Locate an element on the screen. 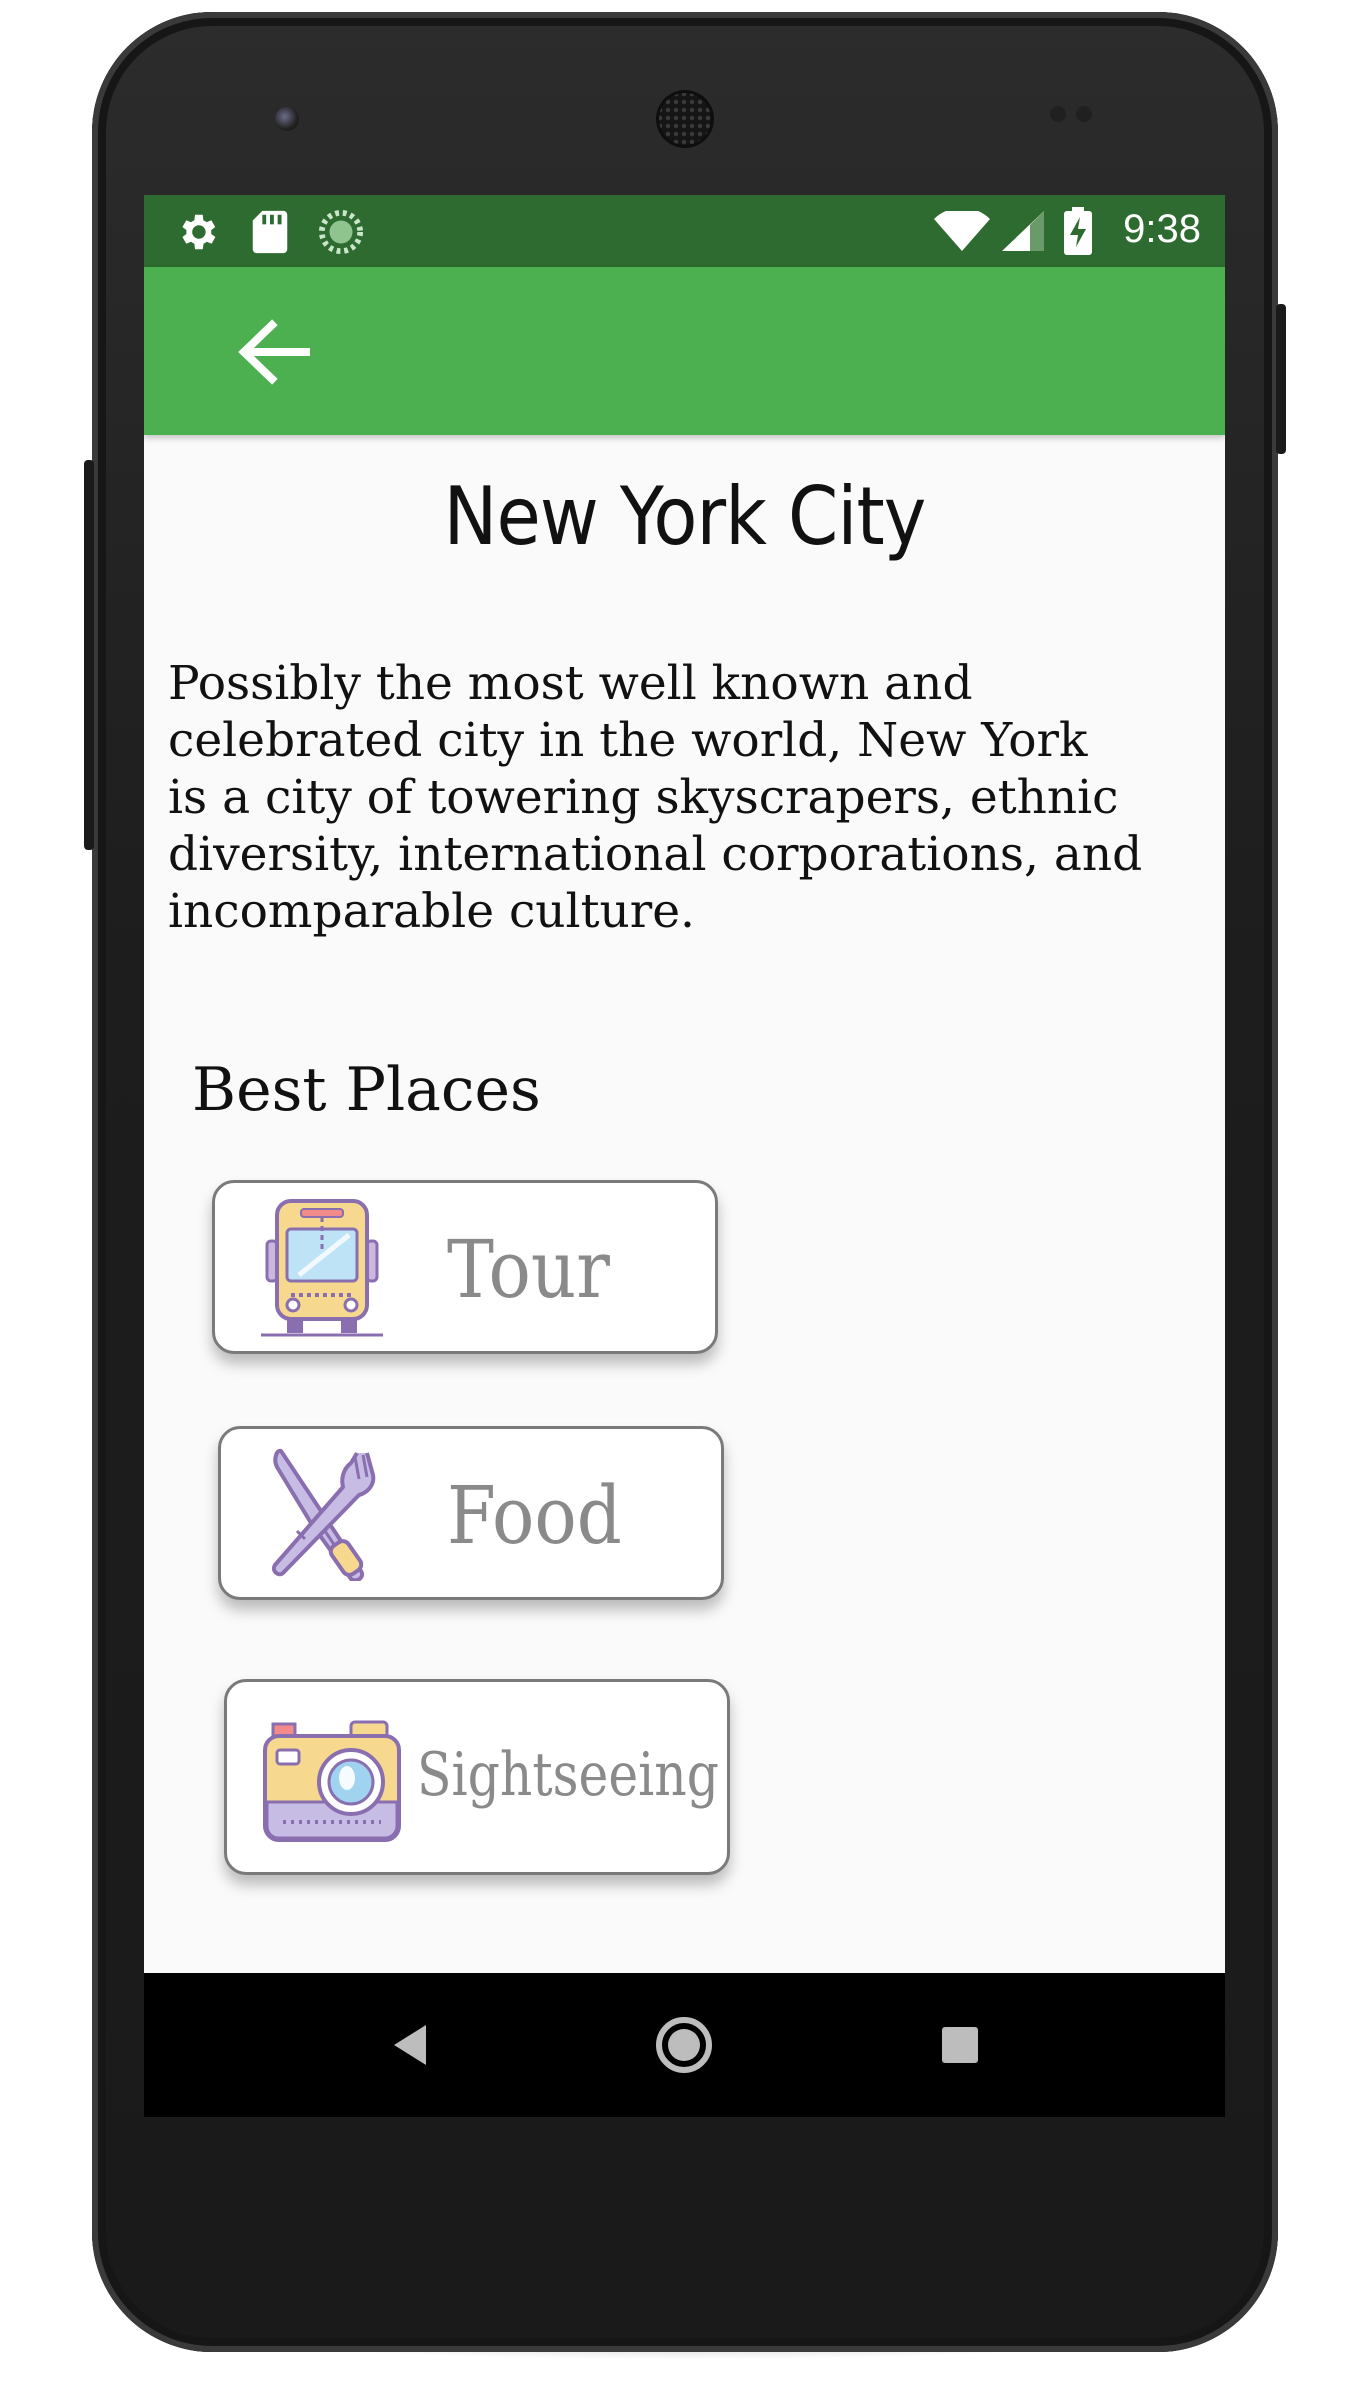  nav-home-button is located at coordinates (684, 2047).